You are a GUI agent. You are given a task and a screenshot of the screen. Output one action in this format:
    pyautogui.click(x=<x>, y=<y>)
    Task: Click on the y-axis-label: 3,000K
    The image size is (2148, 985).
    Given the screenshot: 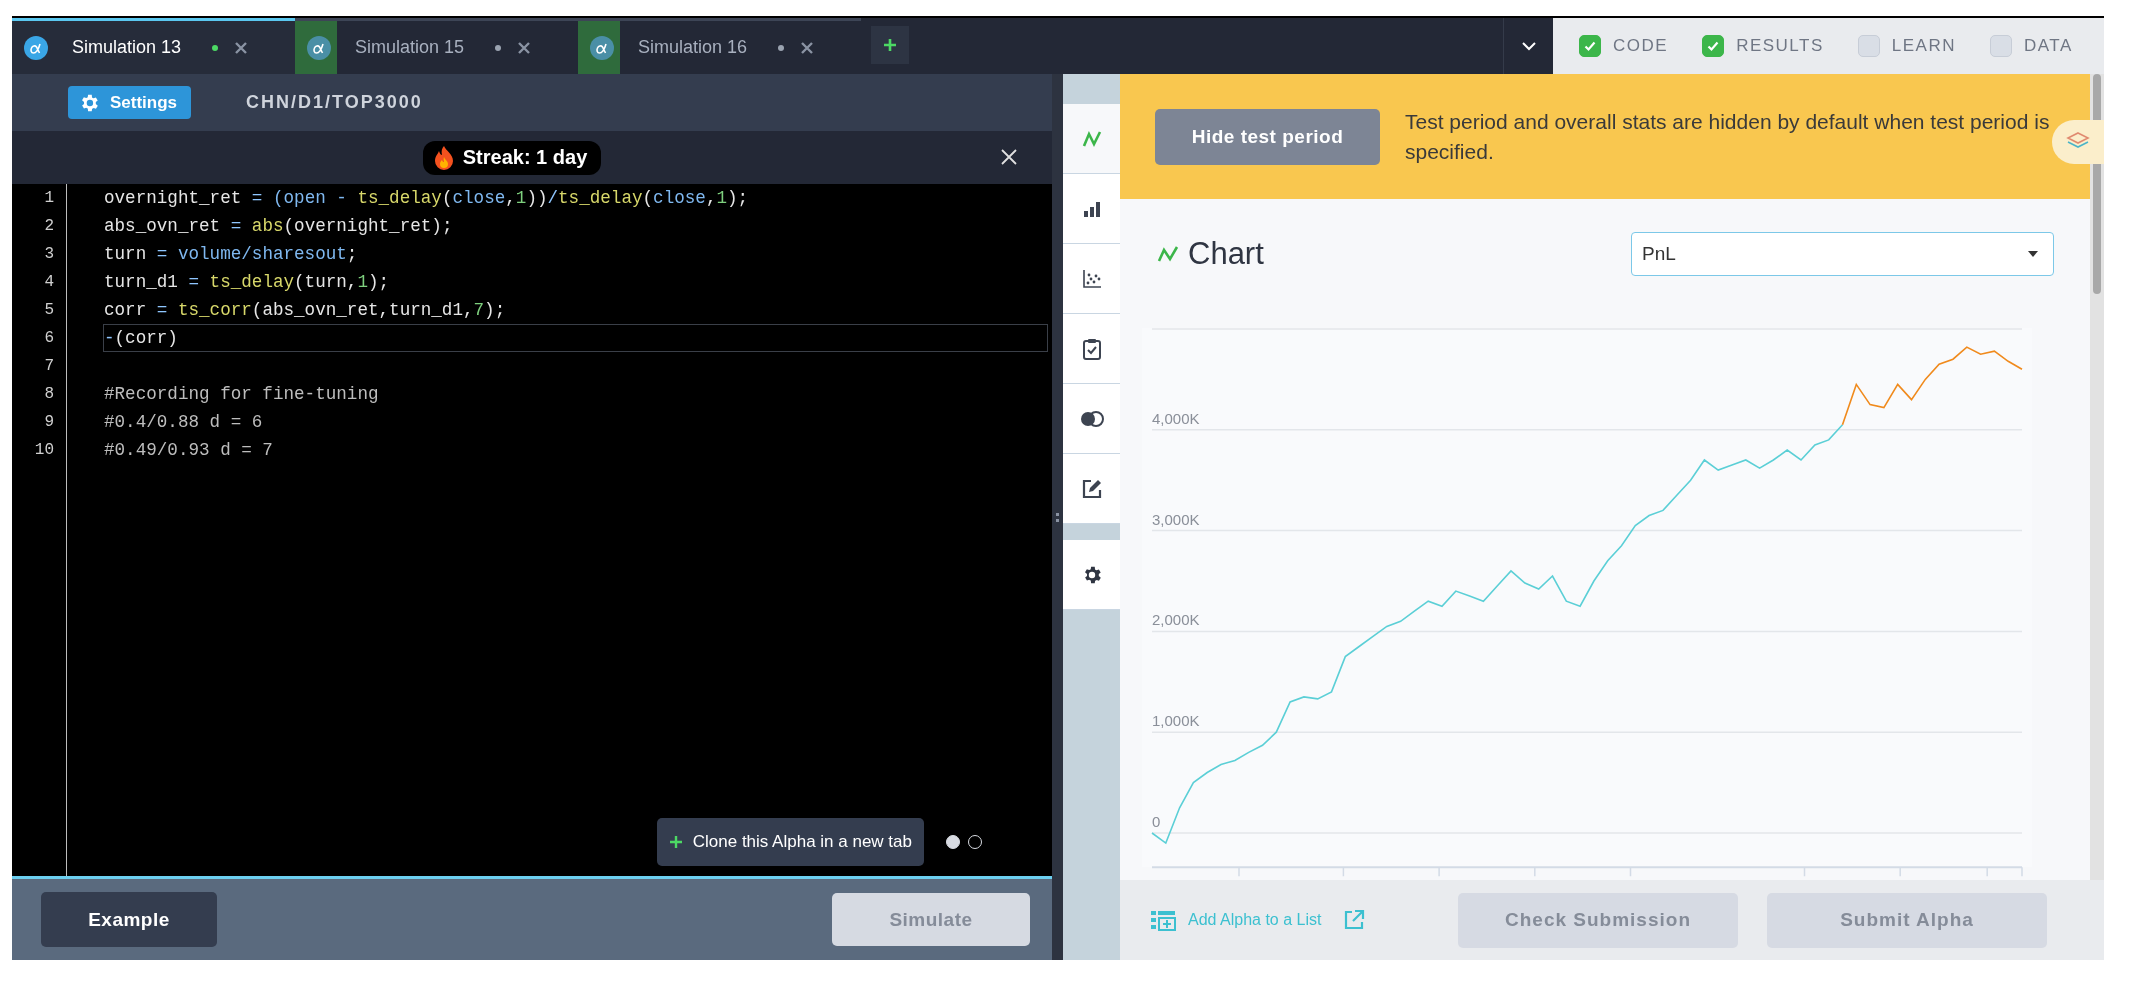 What is the action you would take?
    pyautogui.click(x=1176, y=519)
    